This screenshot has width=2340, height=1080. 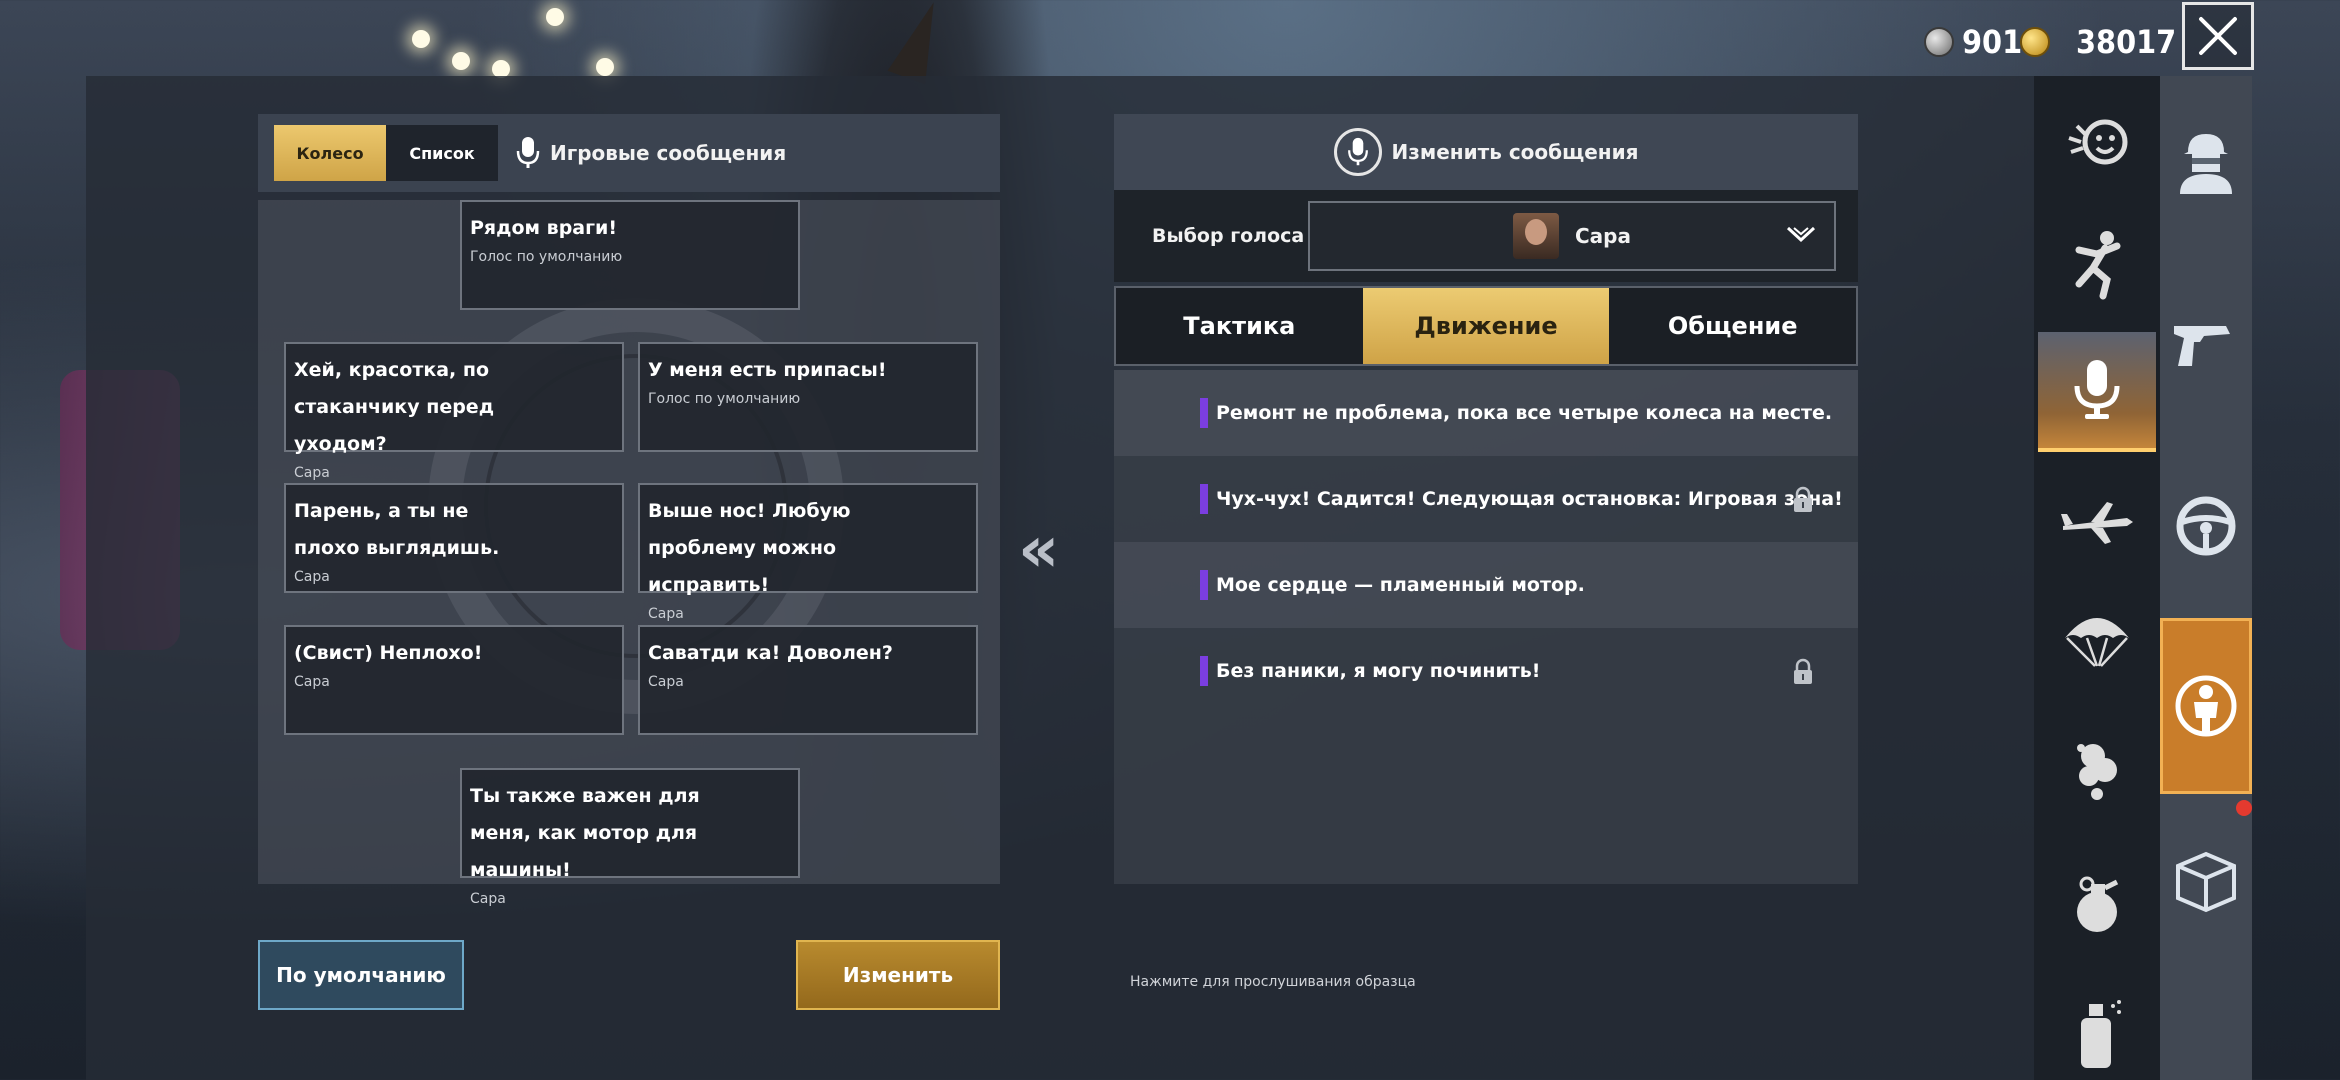 I want to click on sidebar-item-parachute, so click(x=2097, y=642).